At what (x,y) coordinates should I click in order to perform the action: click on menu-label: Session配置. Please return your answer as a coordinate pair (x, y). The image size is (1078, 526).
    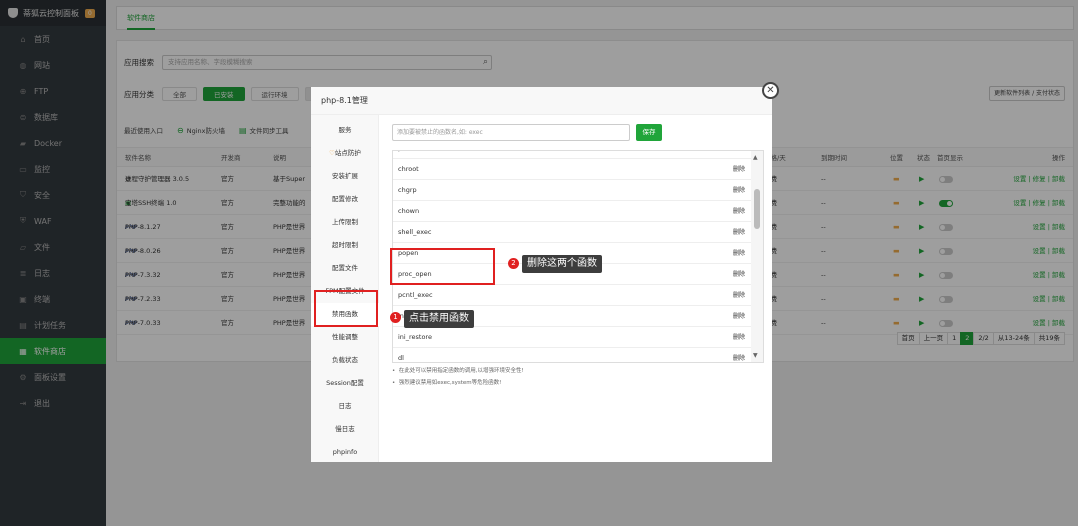
    Looking at the image, I should click on (345, 383).